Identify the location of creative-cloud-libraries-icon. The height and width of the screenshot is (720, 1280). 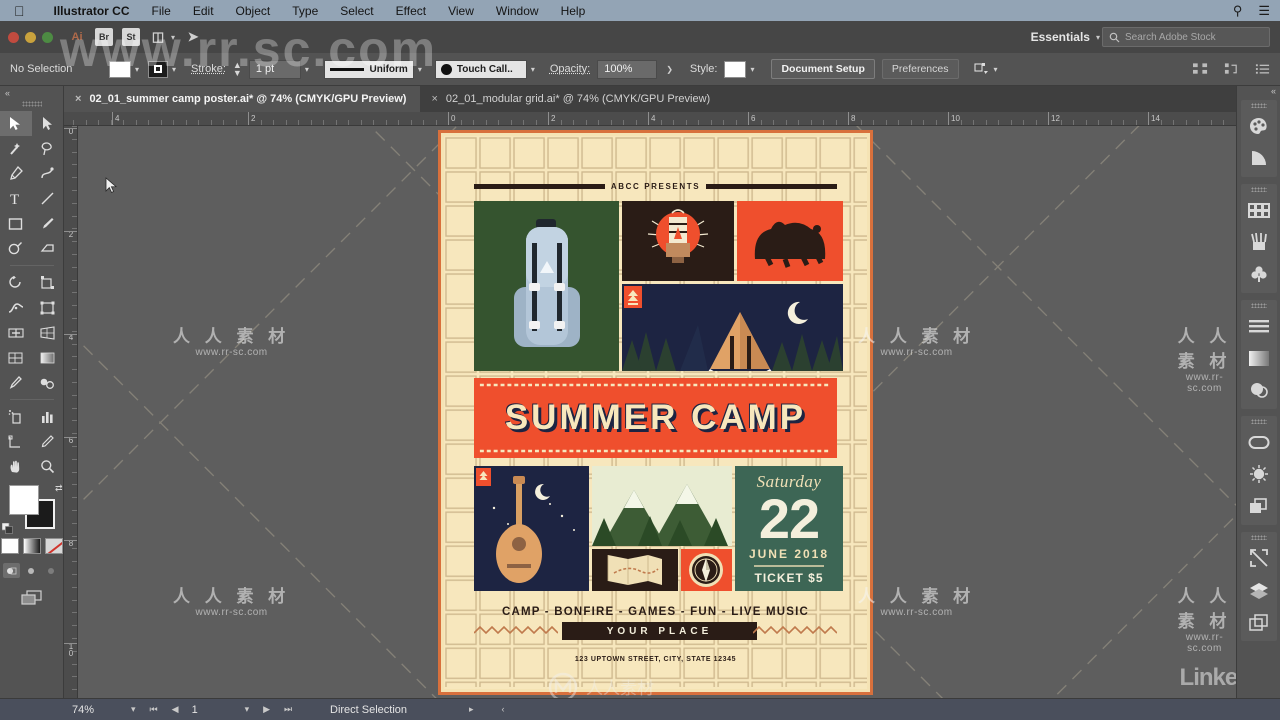
(1259, 442).